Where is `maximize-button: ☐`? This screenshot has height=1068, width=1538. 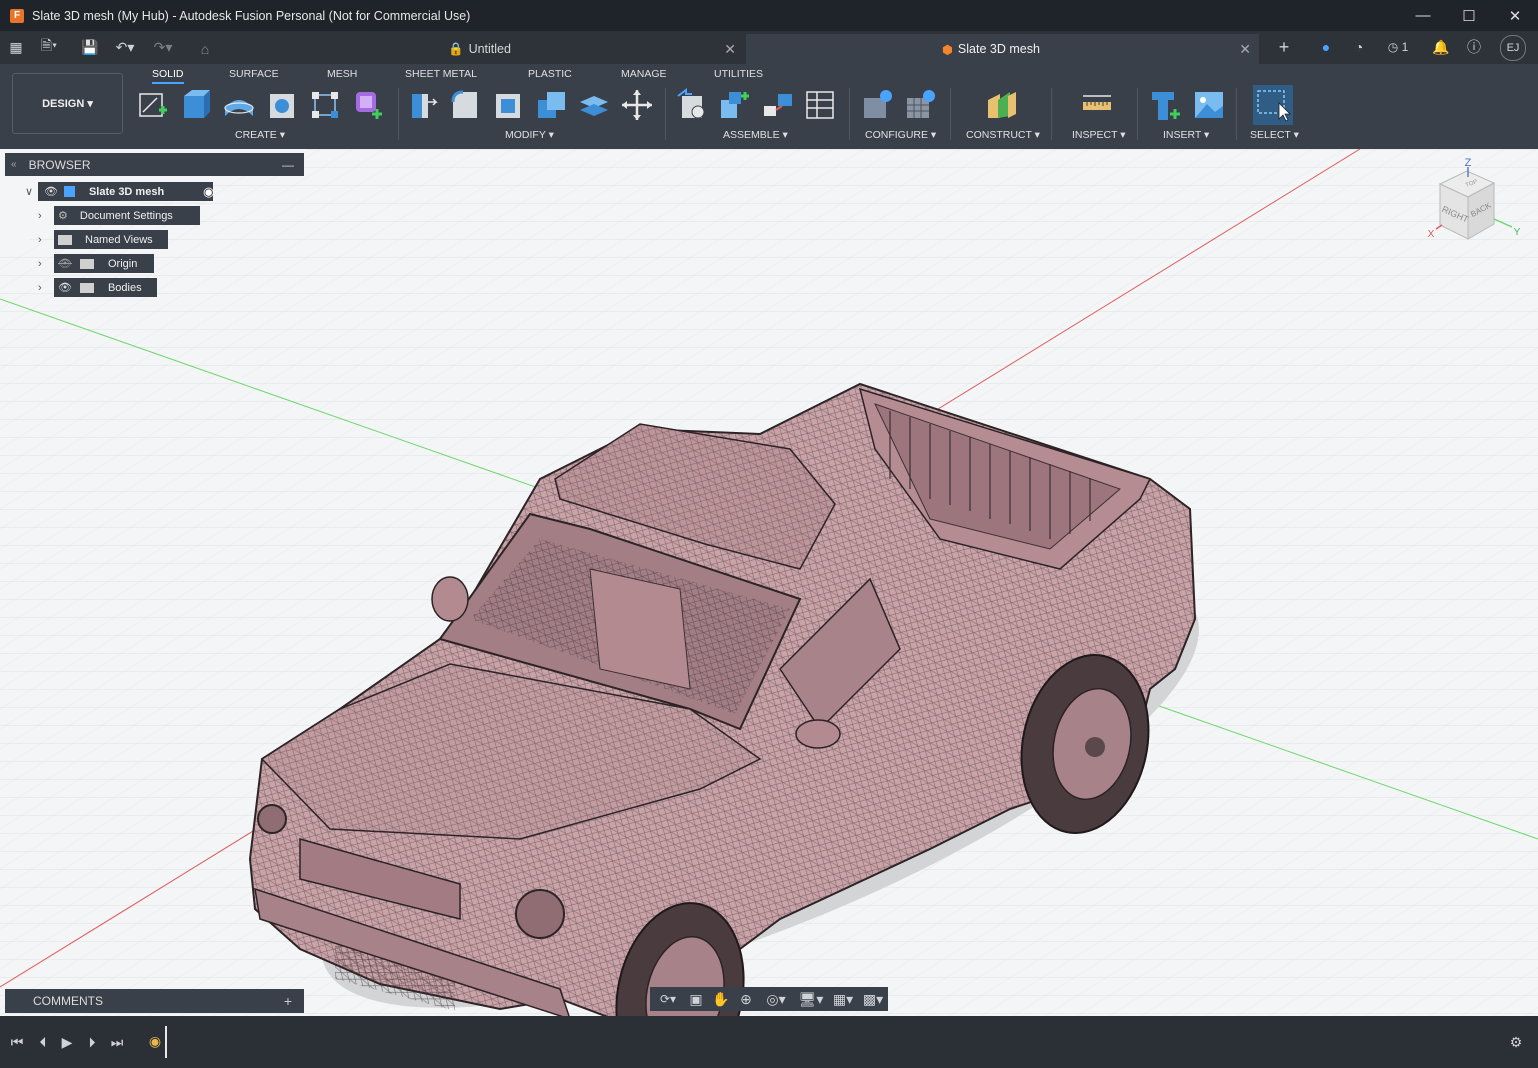
maximize-button: ☐ is located at coordinates (1469, 15).